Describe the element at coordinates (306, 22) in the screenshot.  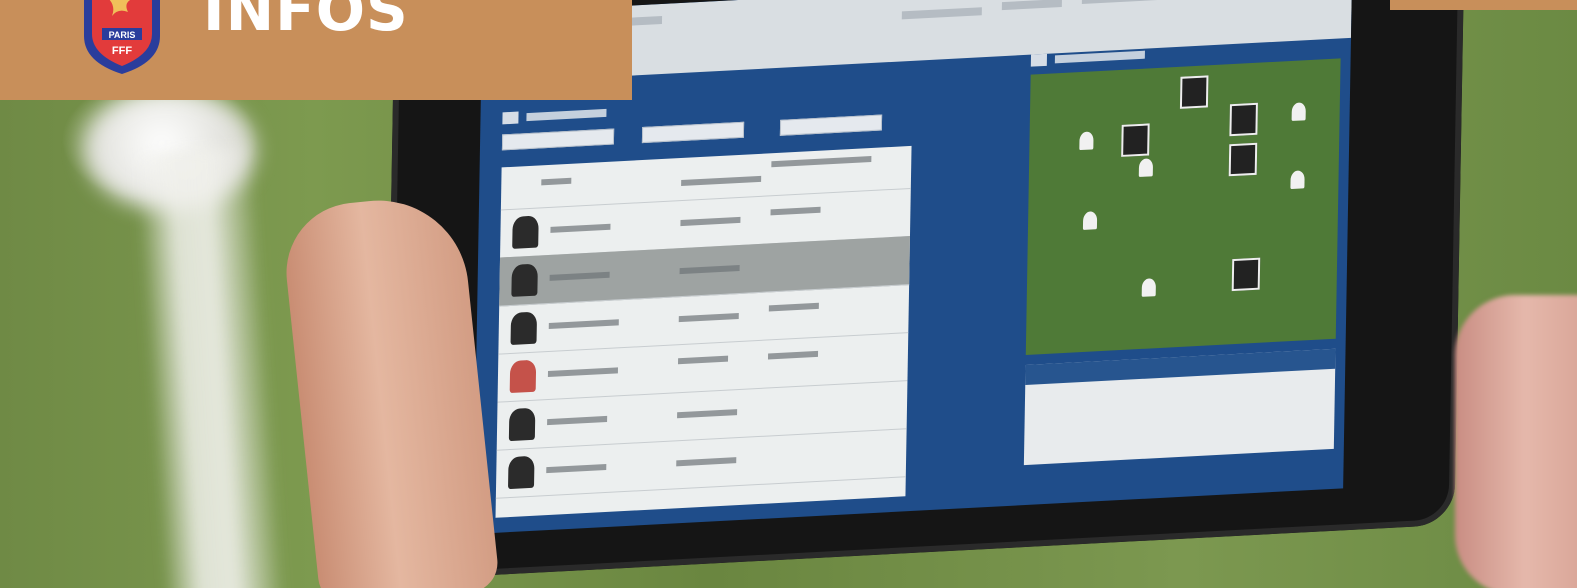
I see `banner-title: INFOS` at that location.